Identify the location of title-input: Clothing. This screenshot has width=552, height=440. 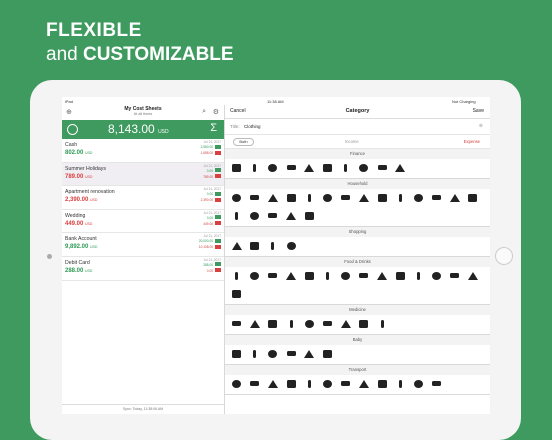
(252, 126).